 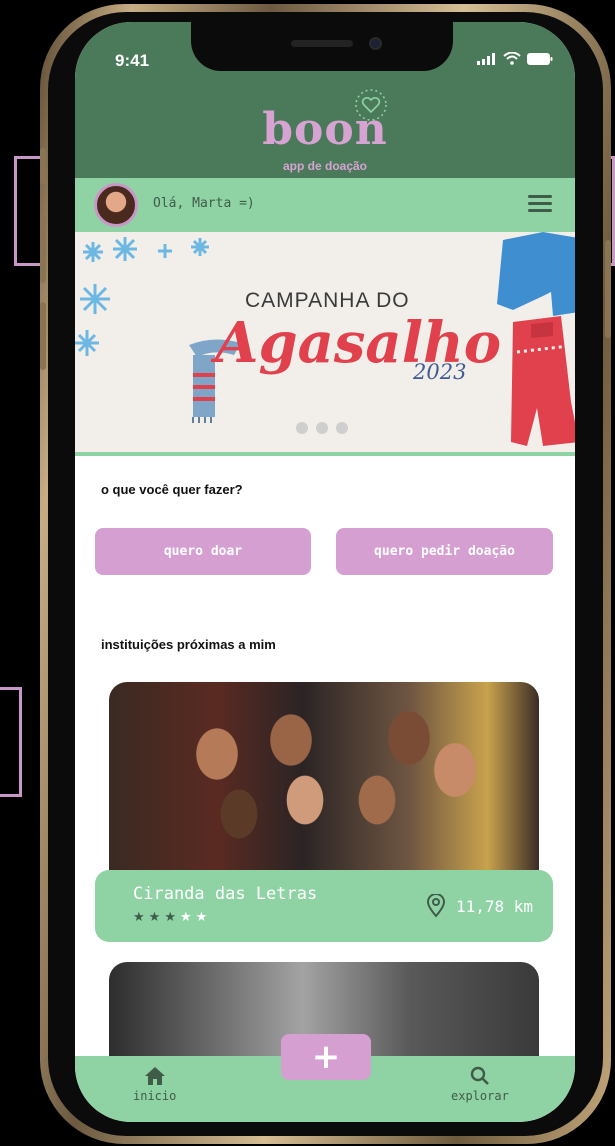 I want to click on nav-home-label: inicio, so click(x=155, y=1096).